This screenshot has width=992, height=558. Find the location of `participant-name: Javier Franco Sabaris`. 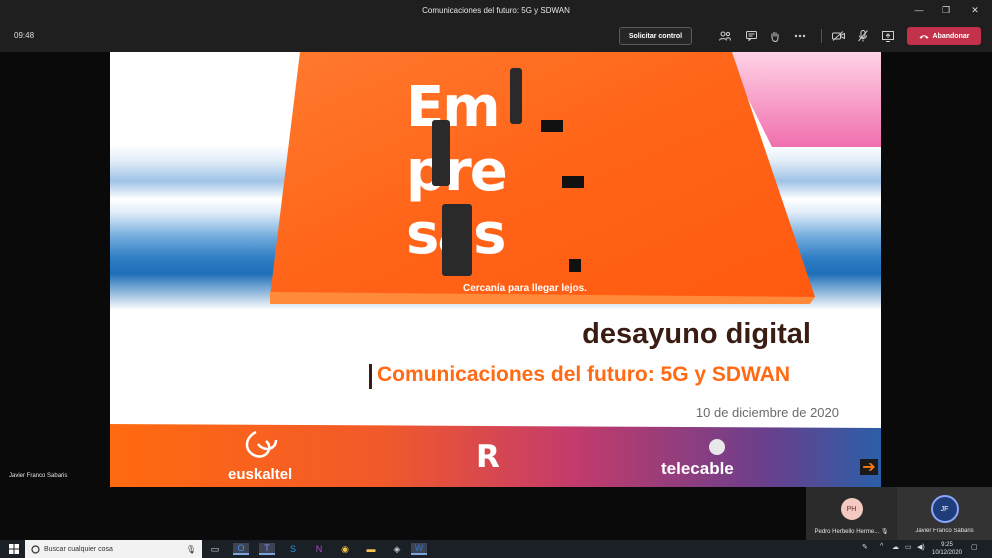

participant-name: Javier Franco Sabaris is located at coordinates (944, 531).